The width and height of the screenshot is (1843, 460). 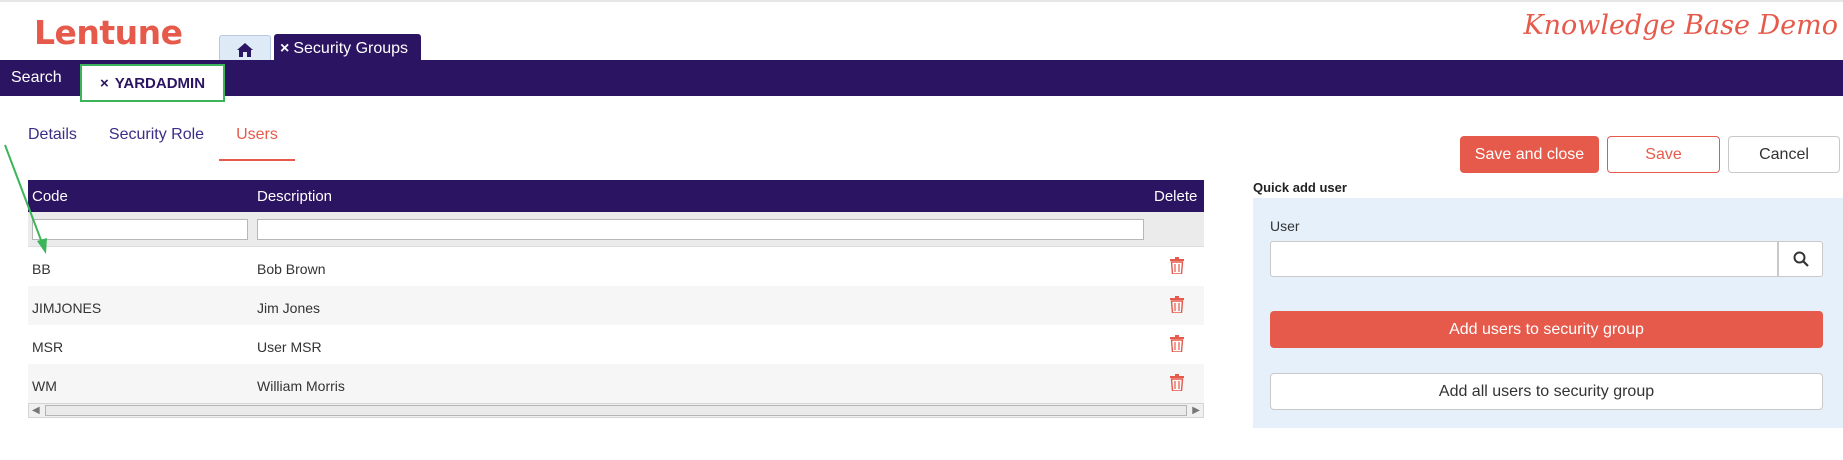 I want to click on description-filter-input, so click(x=700, y=229).